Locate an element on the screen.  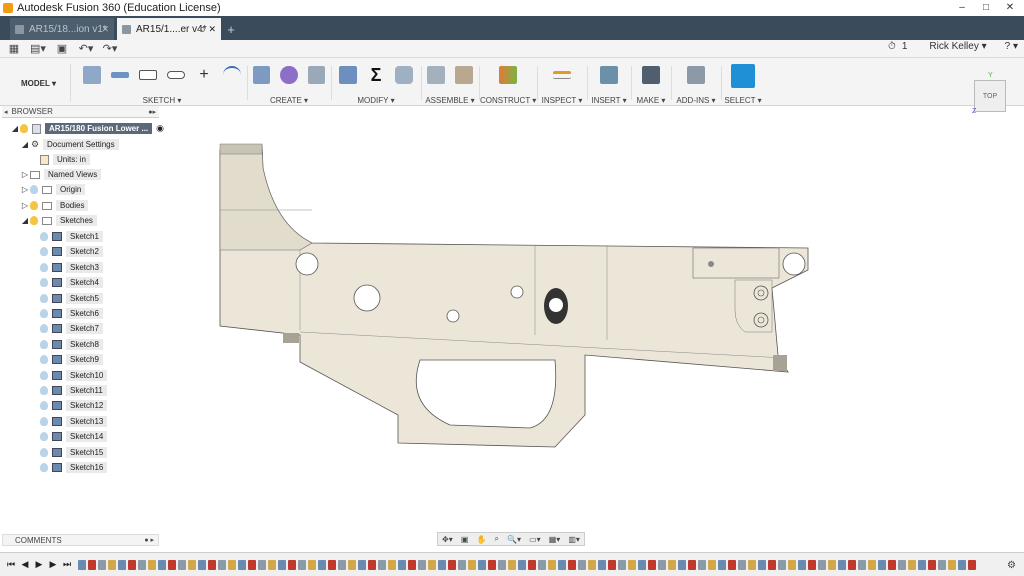
document-tab-2: AR15/1....er v4* ✕ is located at coordinates (169, 29).